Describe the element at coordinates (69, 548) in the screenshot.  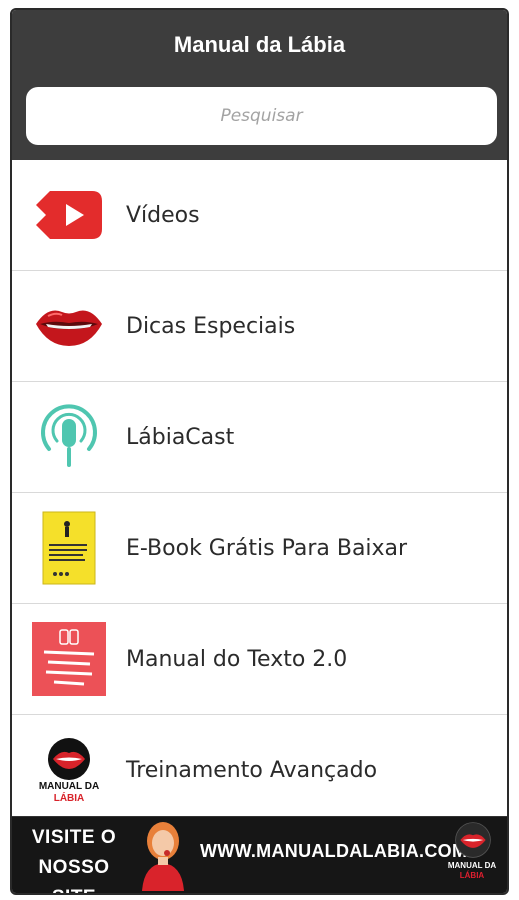
I see `ebook-cover-icon` at that location.